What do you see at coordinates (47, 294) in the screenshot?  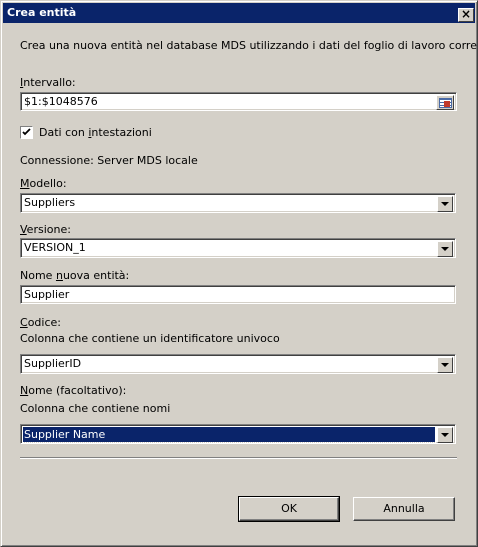 I see `new-entity-value: Supplier` at bounding box center [47, 294].